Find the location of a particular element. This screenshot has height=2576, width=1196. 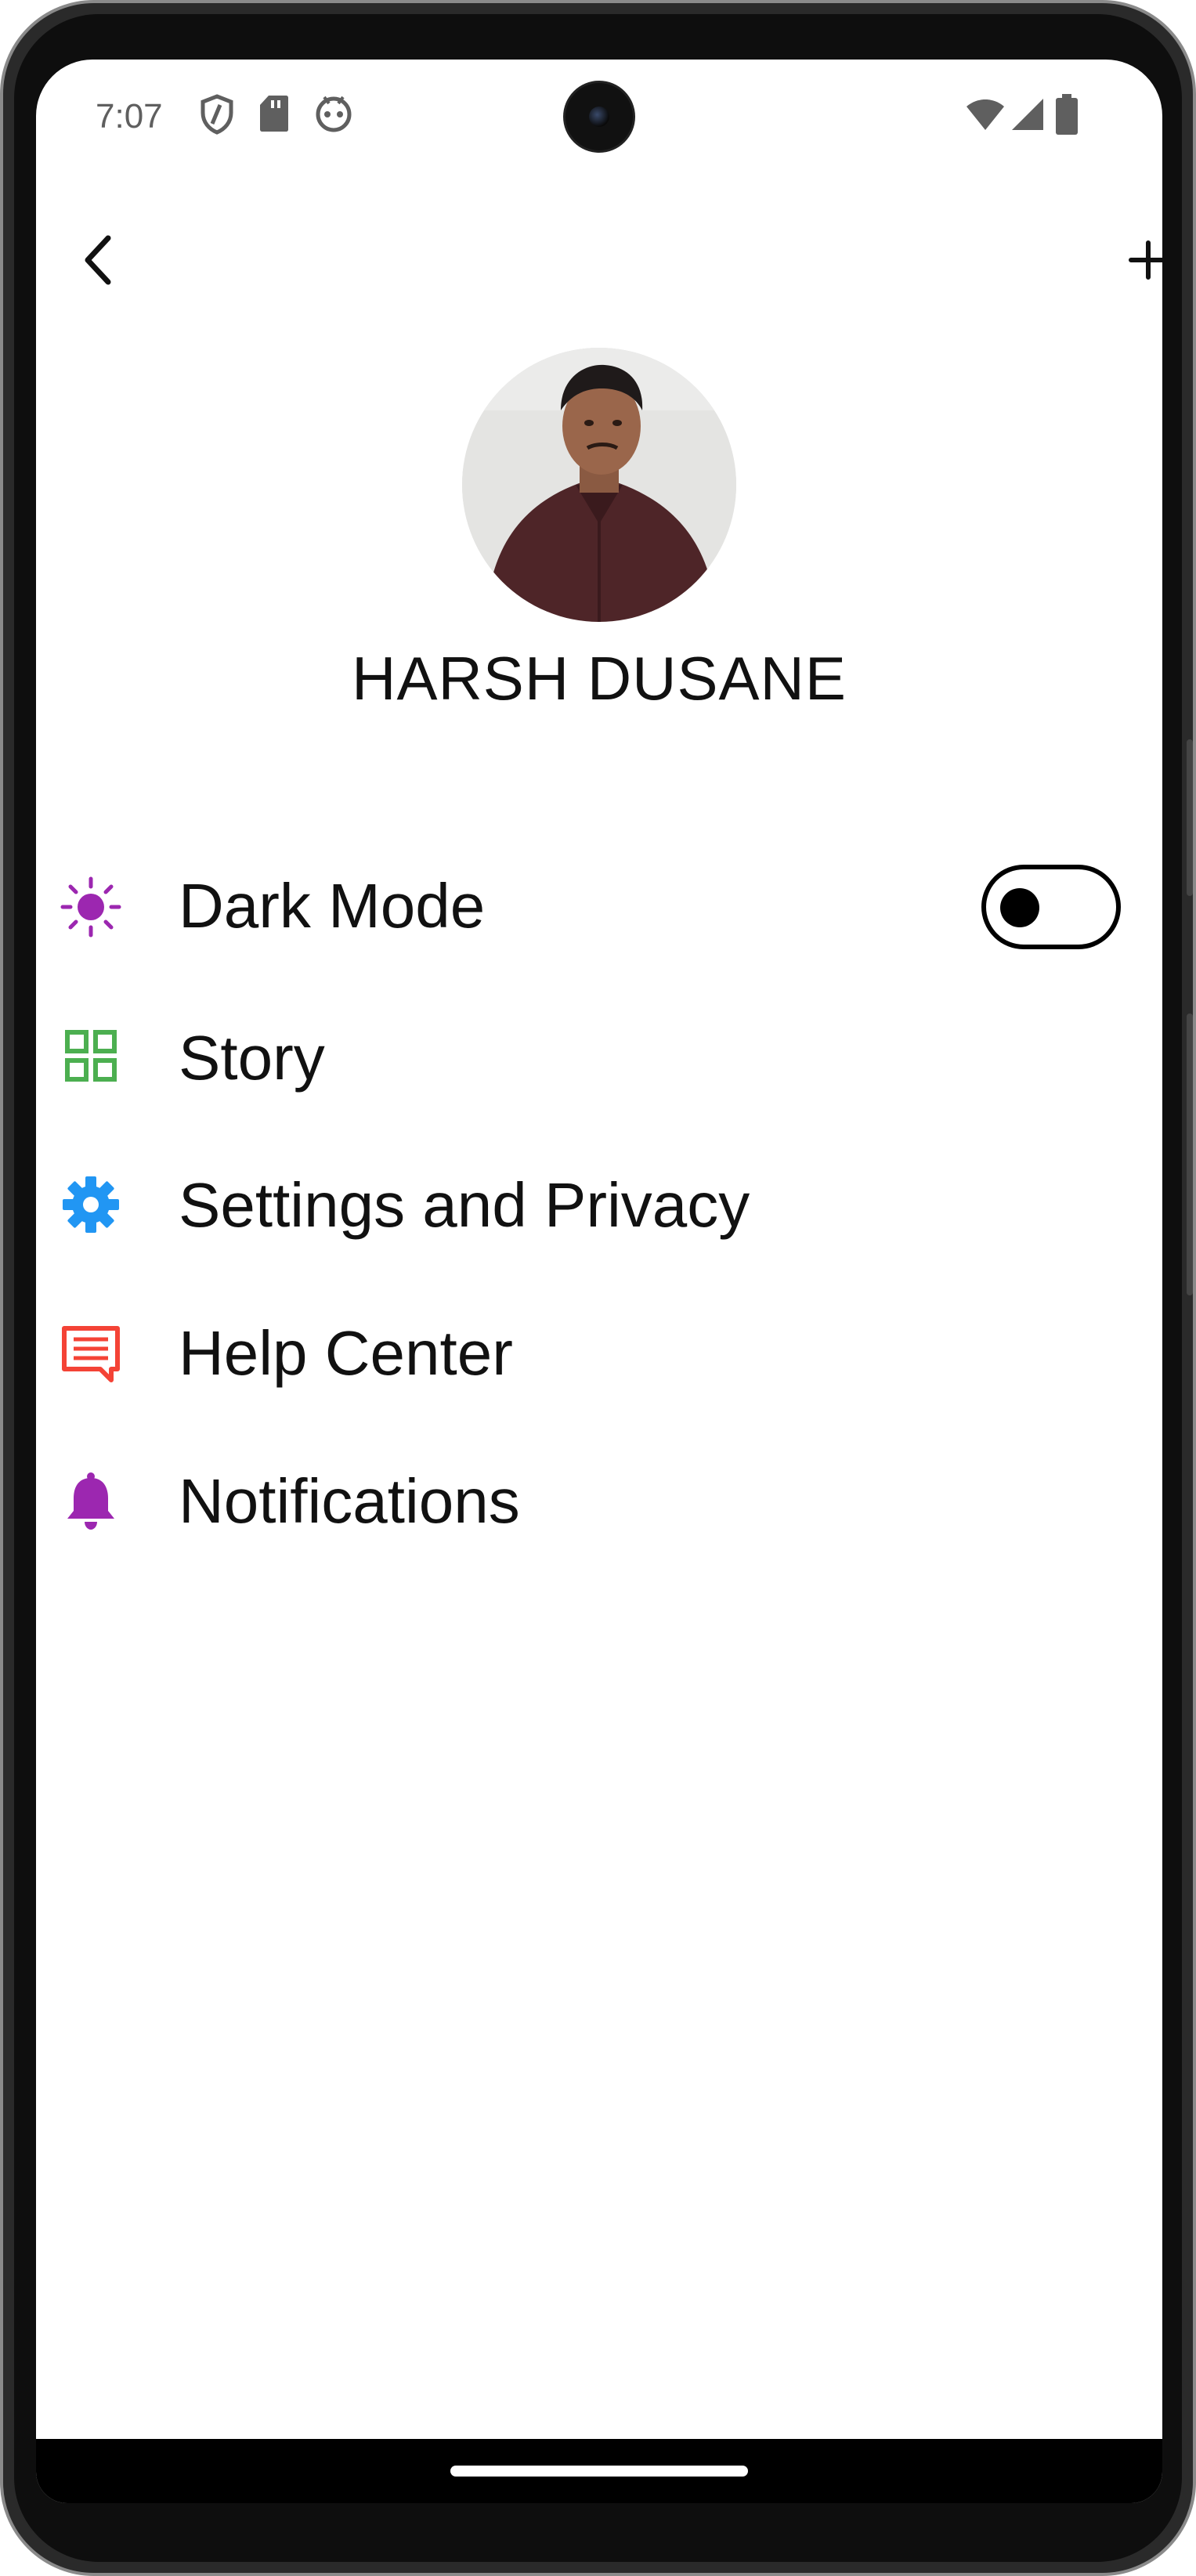

help-center-label: Help Center is located at coordinates (346, 1353).